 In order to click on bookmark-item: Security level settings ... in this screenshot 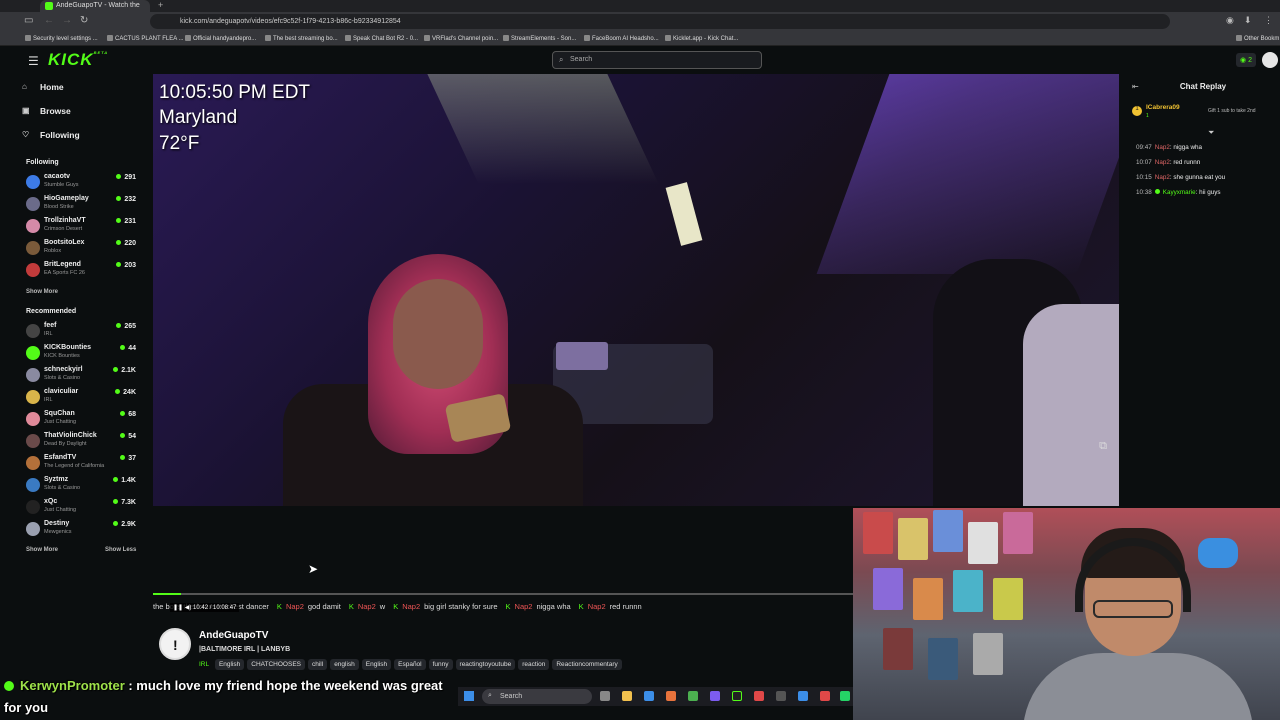, I will do `click(61, 38)`.